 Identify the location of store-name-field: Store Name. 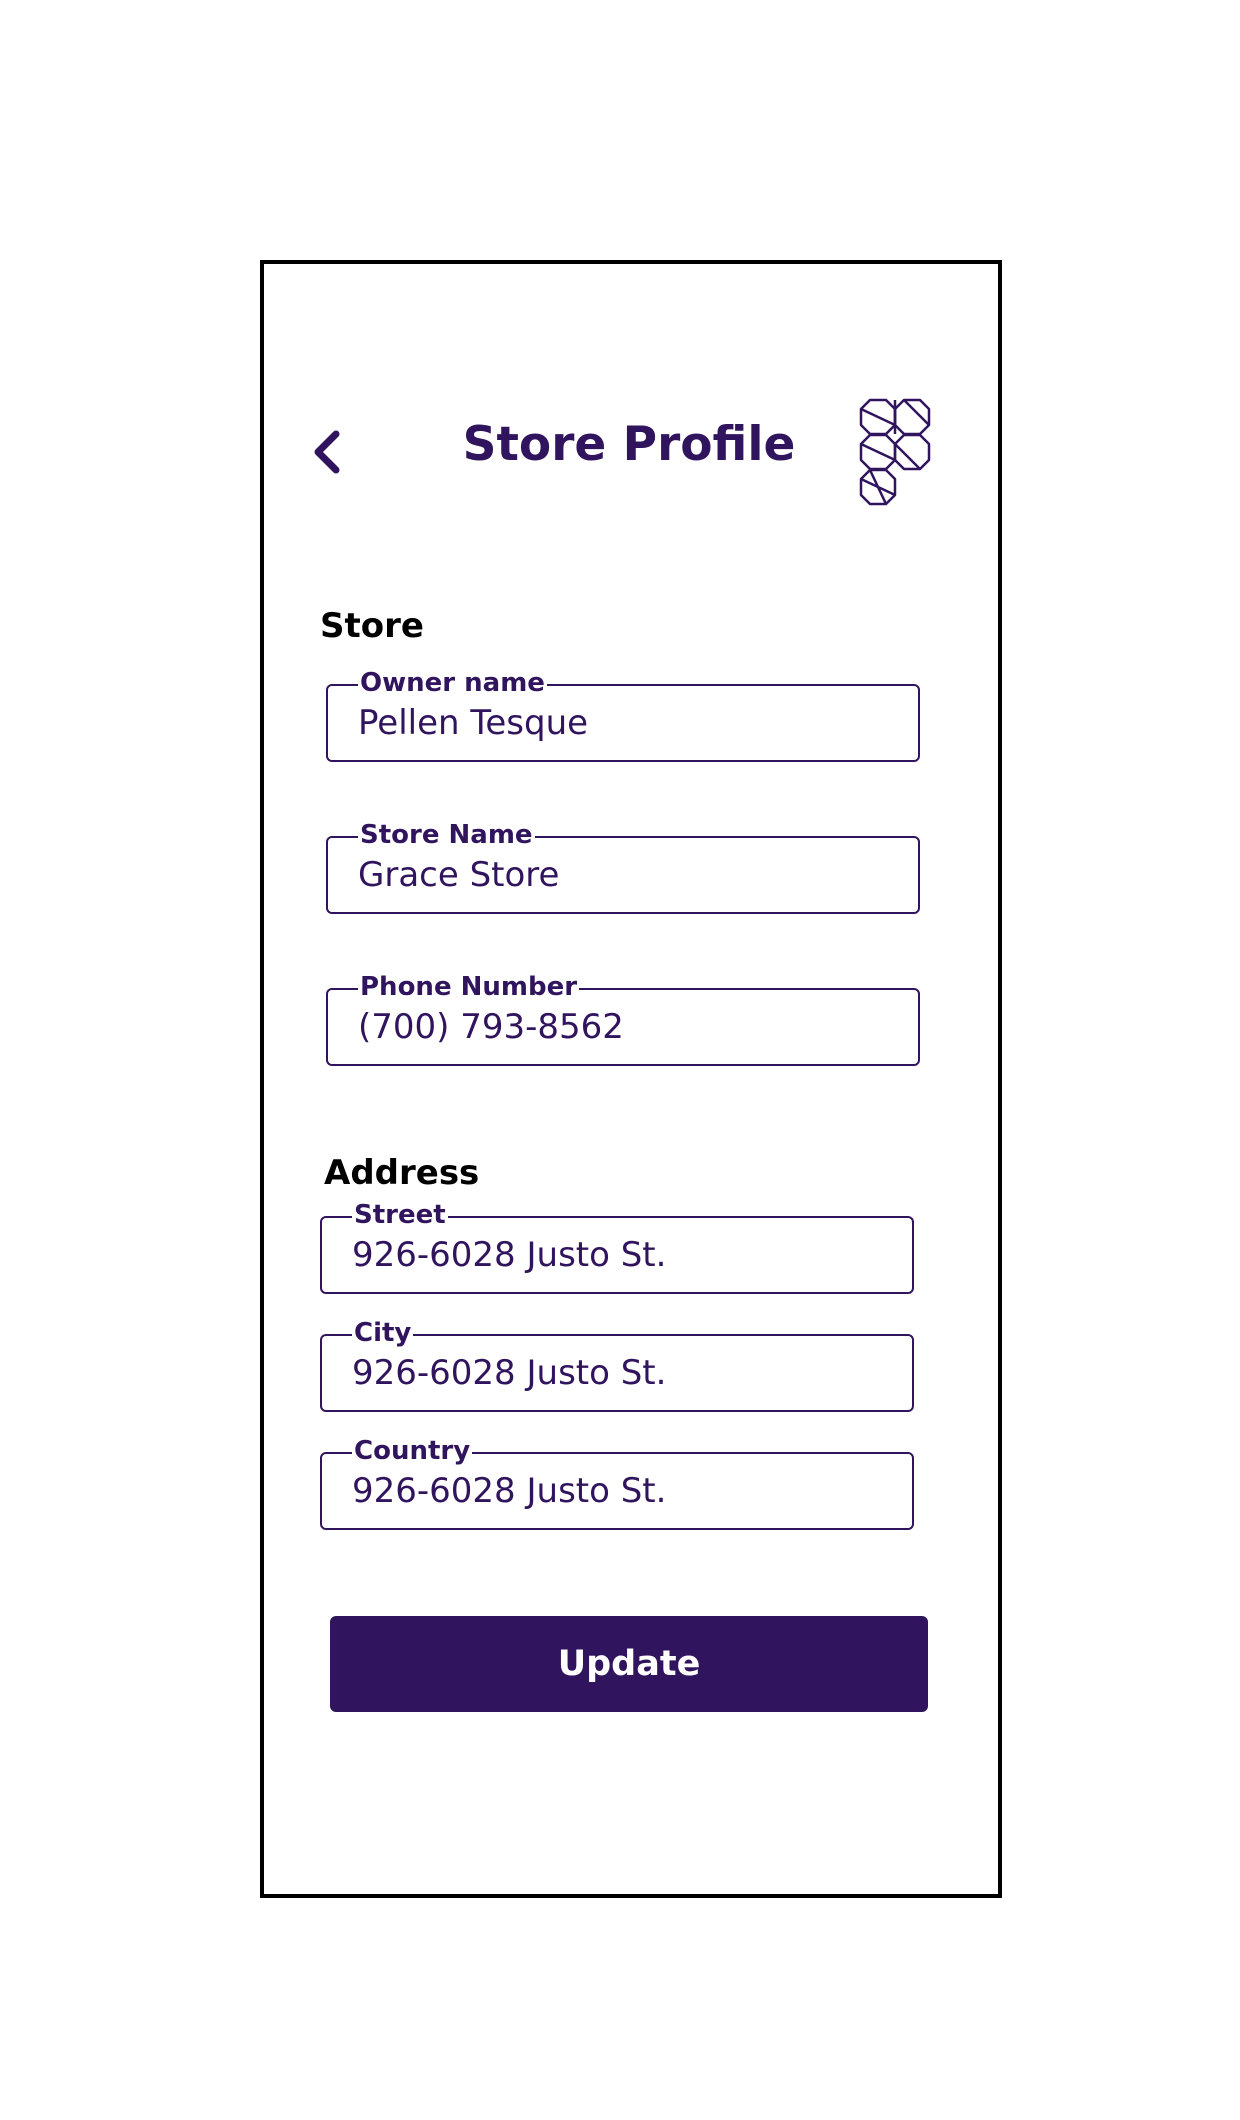
(623, 867).